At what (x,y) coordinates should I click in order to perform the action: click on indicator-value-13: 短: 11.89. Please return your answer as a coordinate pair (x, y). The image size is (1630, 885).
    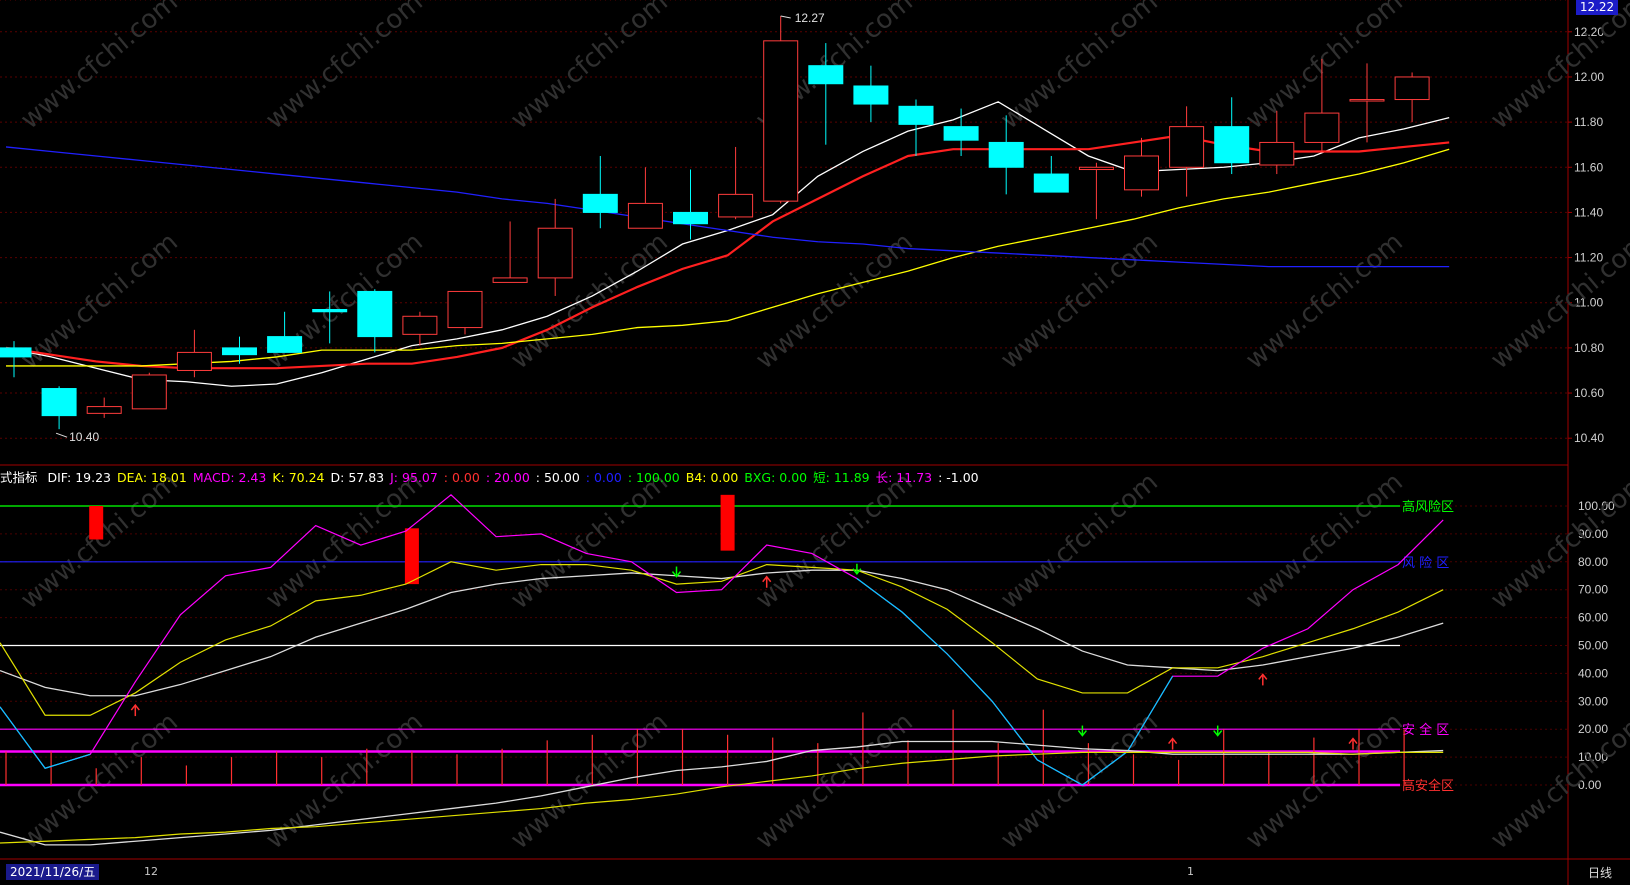
    Looking at the image, I should click on (841, 477).